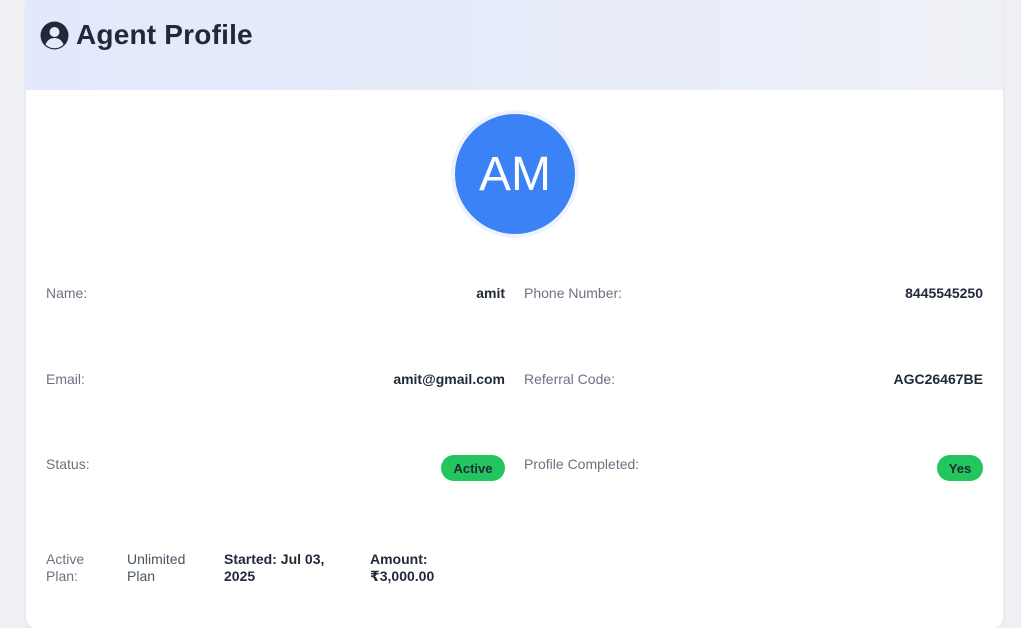 The image size is (1021, 628). What do you see at coordinates (402, 576) in the screenshot?
I see `plan-amount-line2: ₹3,000.00` at bounding box center [402, 576].